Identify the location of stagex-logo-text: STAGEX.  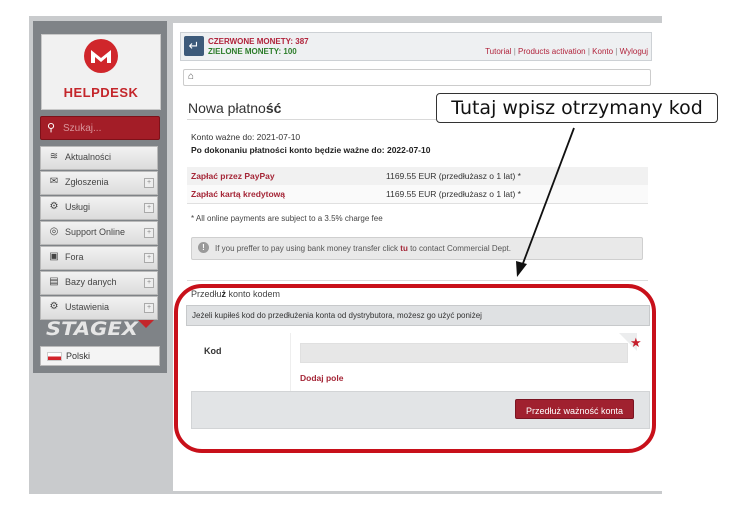
(92, 329).